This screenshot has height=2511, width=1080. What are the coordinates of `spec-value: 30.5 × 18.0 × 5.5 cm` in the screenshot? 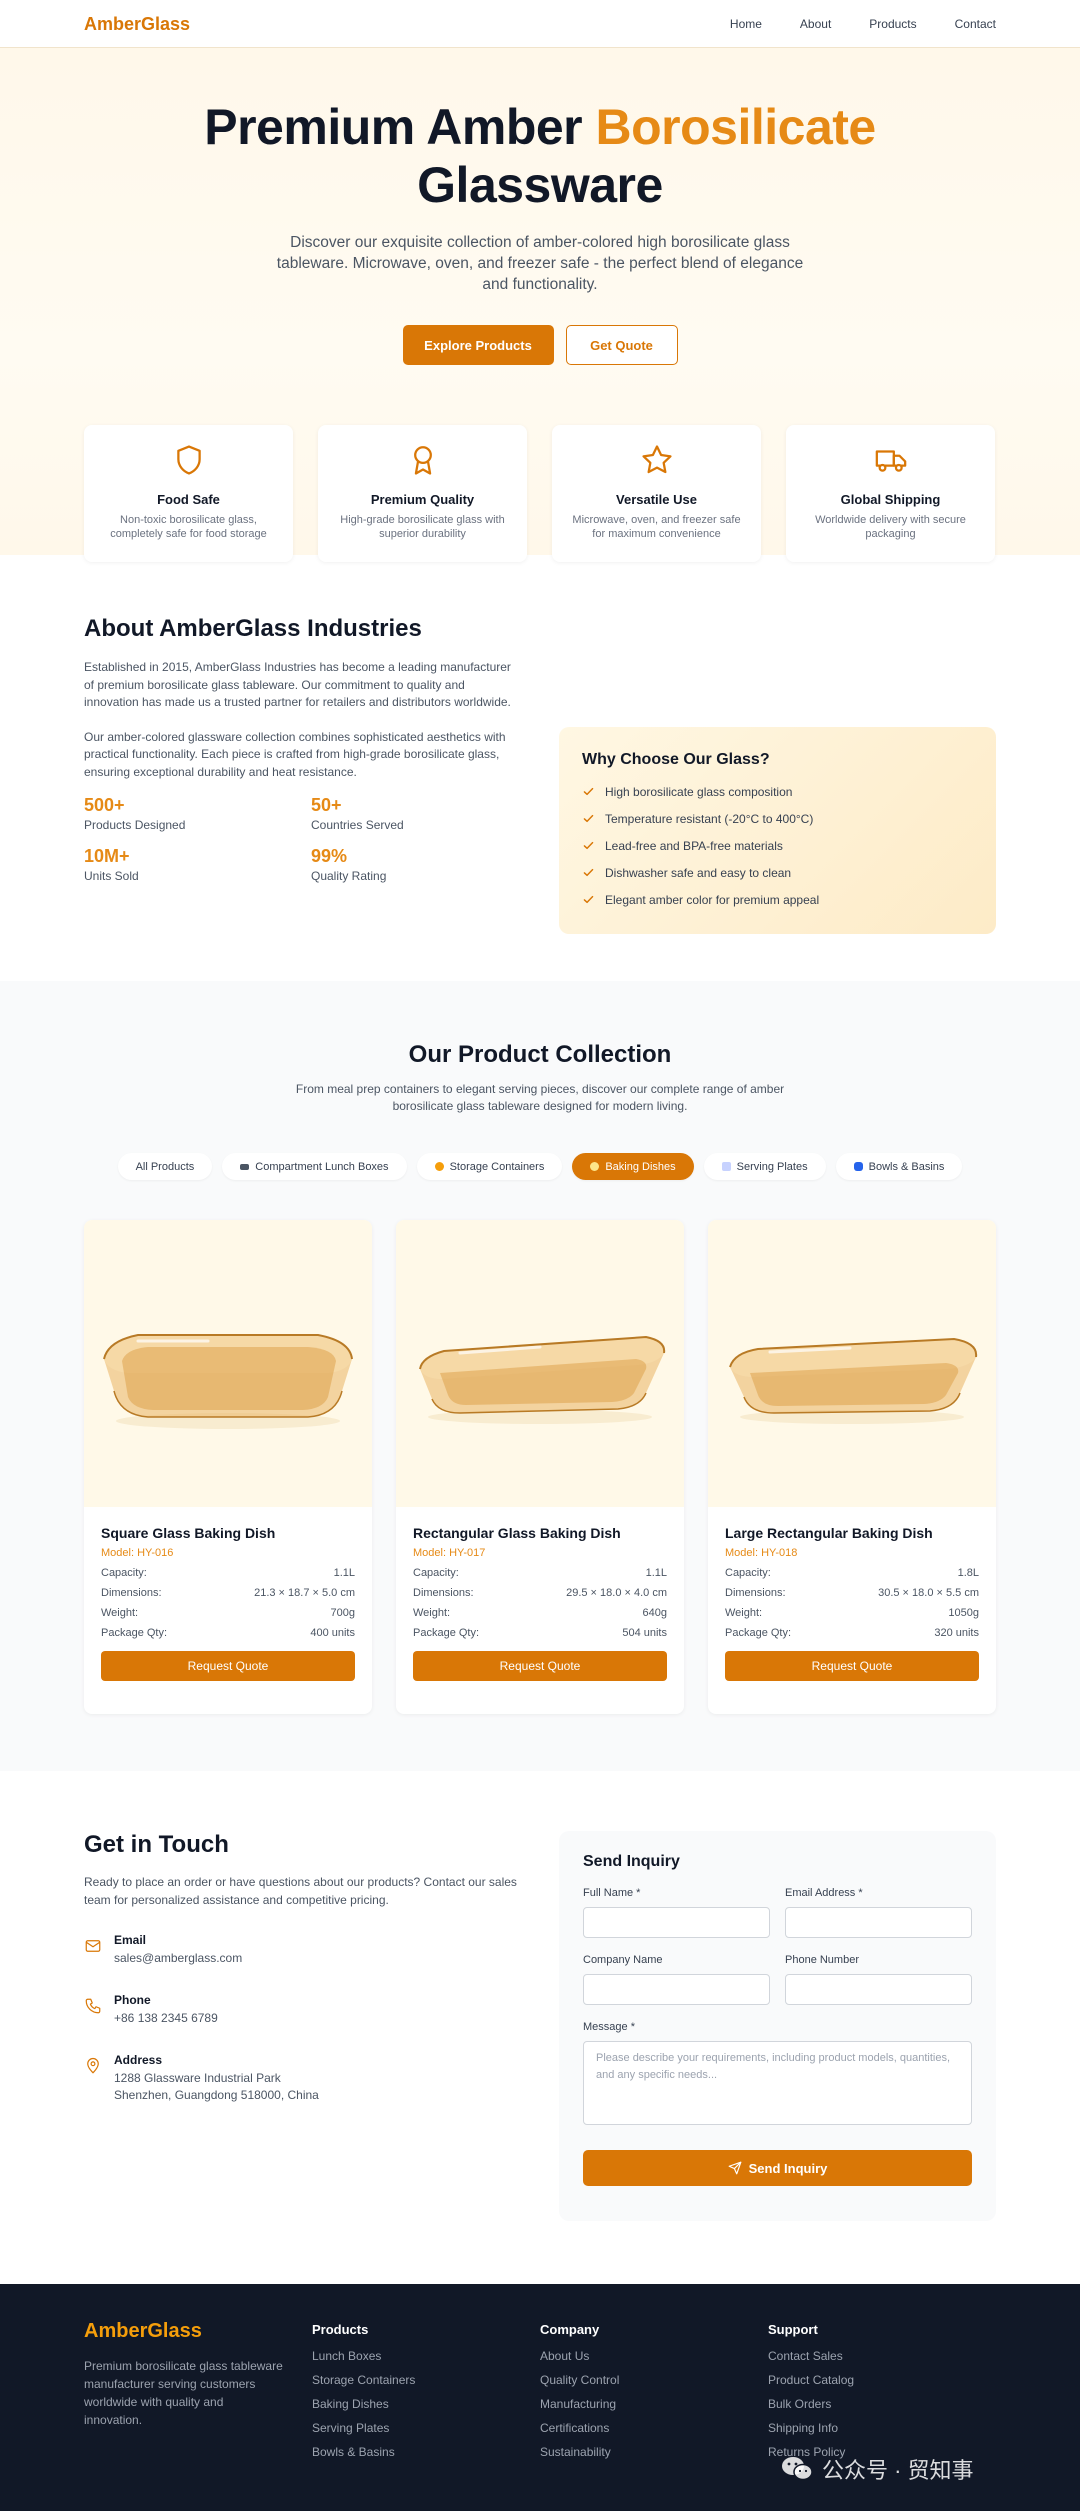 It's located at (928, 1593).